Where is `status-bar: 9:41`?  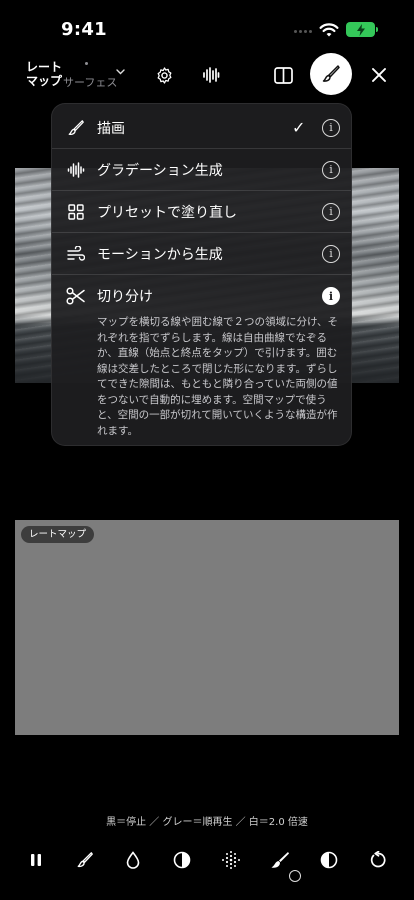 status-bar: 9:41 is located at coordinates (207, 28).